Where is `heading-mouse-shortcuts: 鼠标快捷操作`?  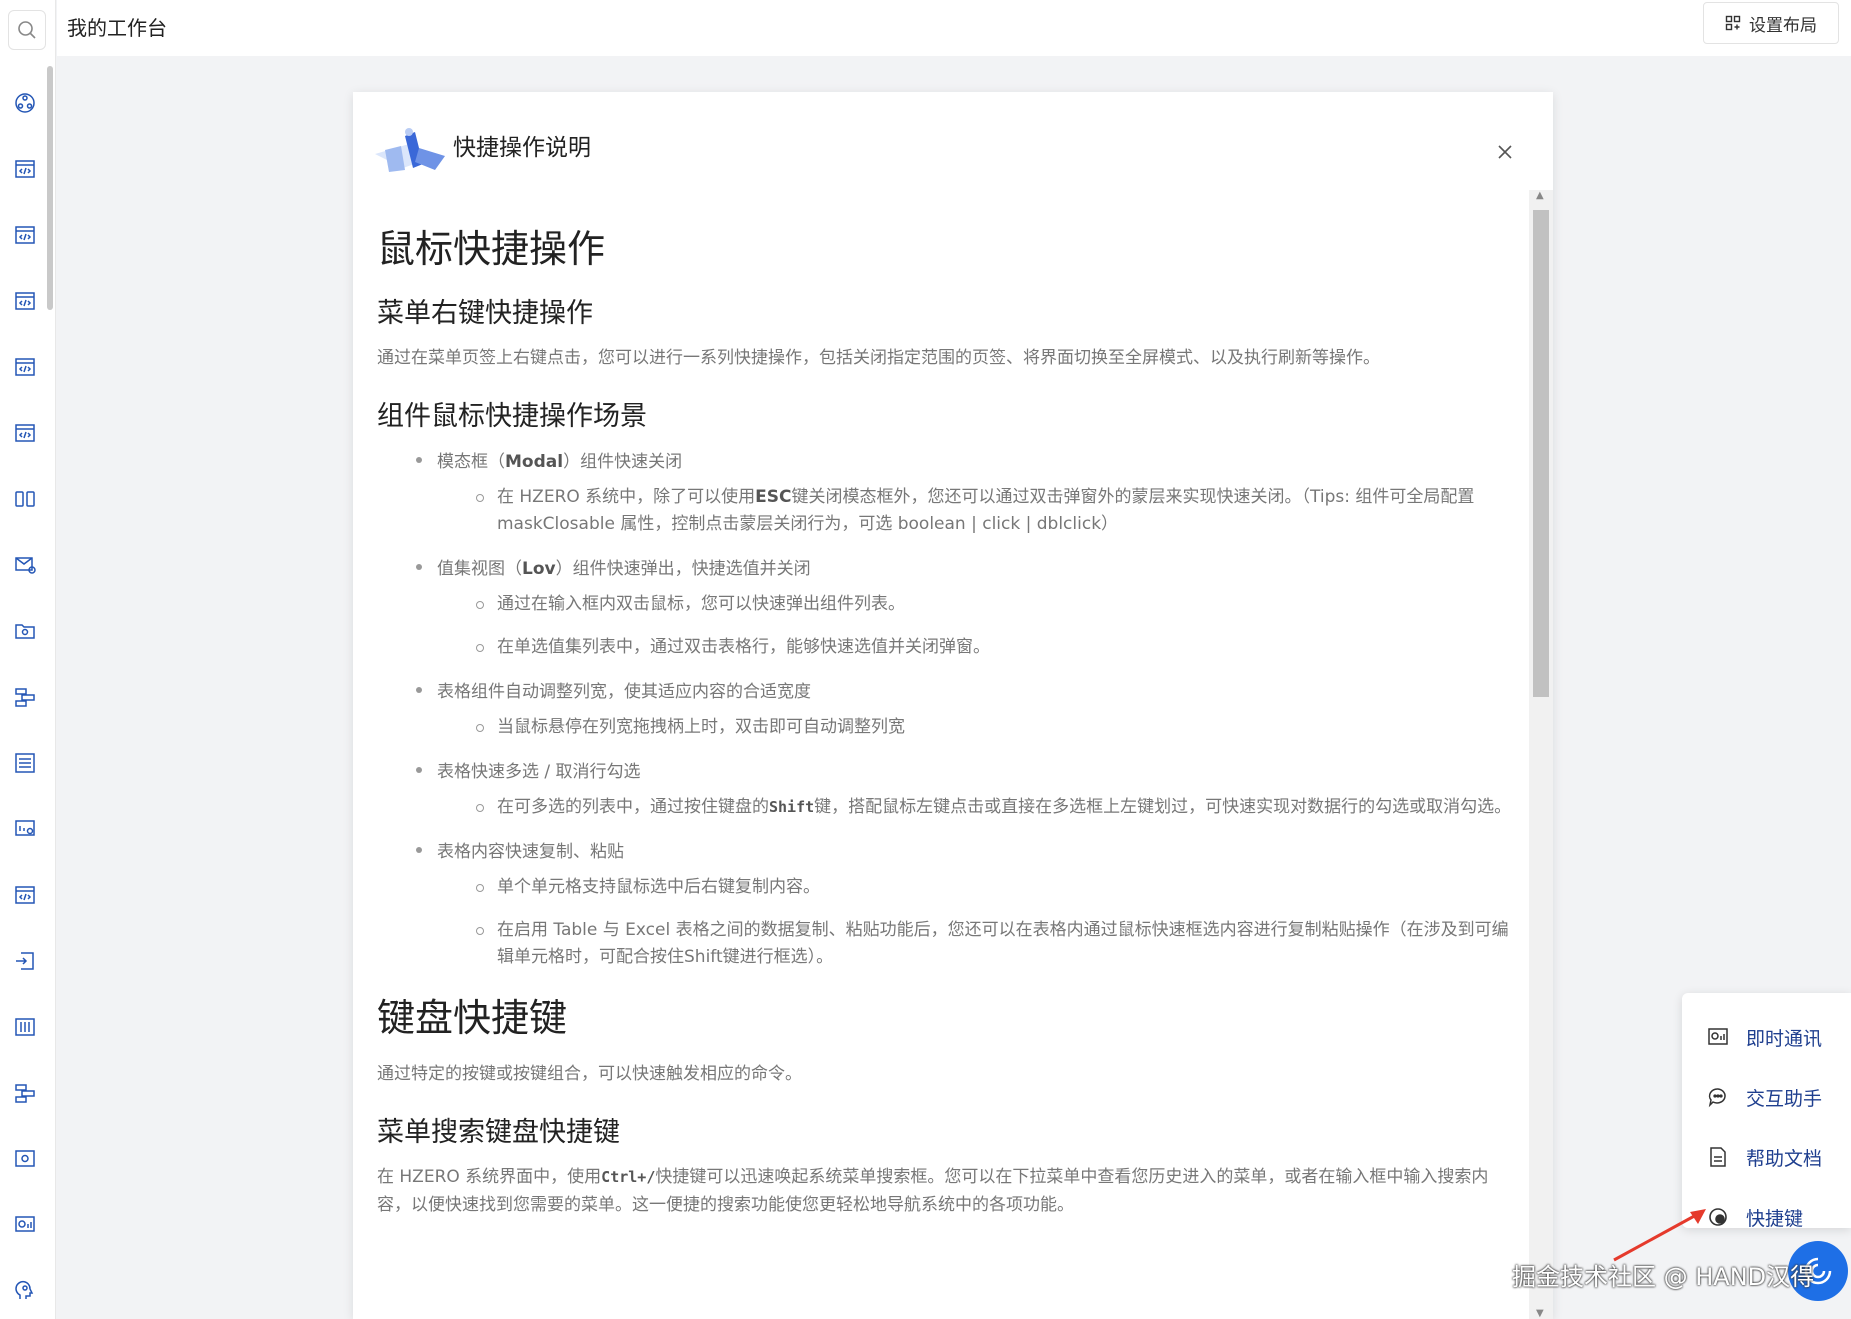 heading-mouse-shortcuts: 鼠标快捷操作 is located at coordinates (491, 249).